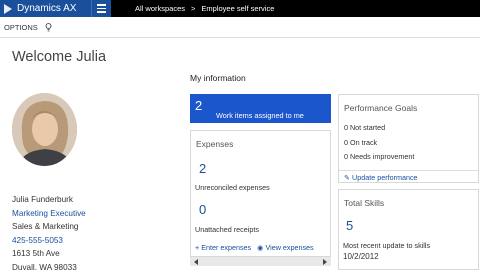  What do you see at coordinates (48, 27) in the screenshot?
I see `lightbulb-icon` at bounding box center [48, 27].